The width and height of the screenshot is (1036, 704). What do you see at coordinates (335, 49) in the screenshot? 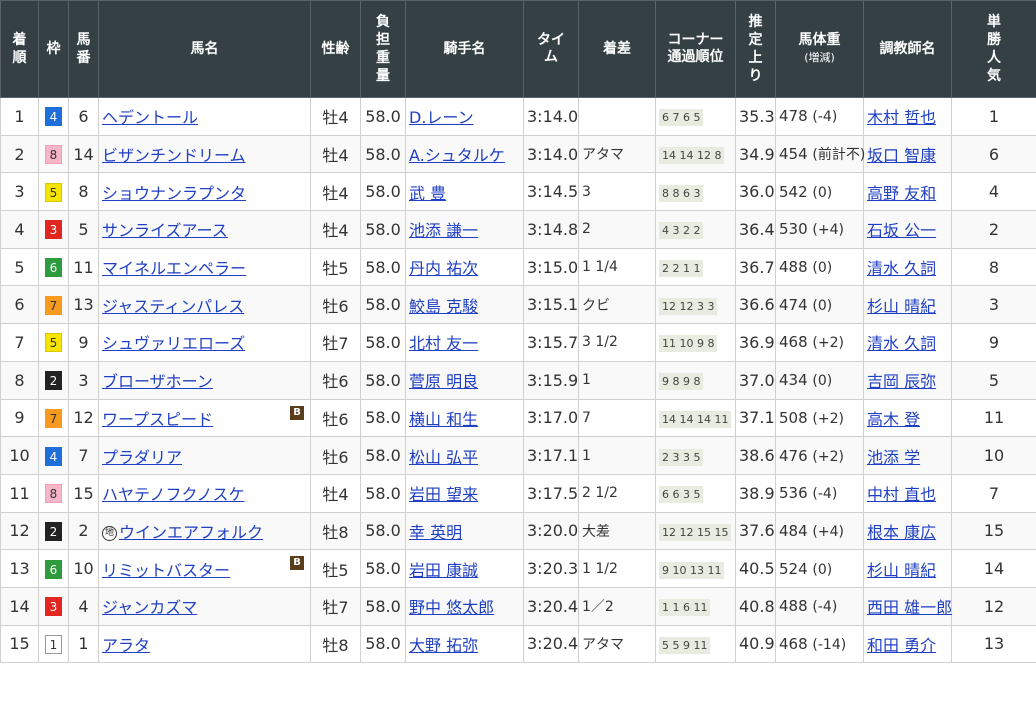
I see `header-sexage: 性齢` at bounding box center [335, 49].